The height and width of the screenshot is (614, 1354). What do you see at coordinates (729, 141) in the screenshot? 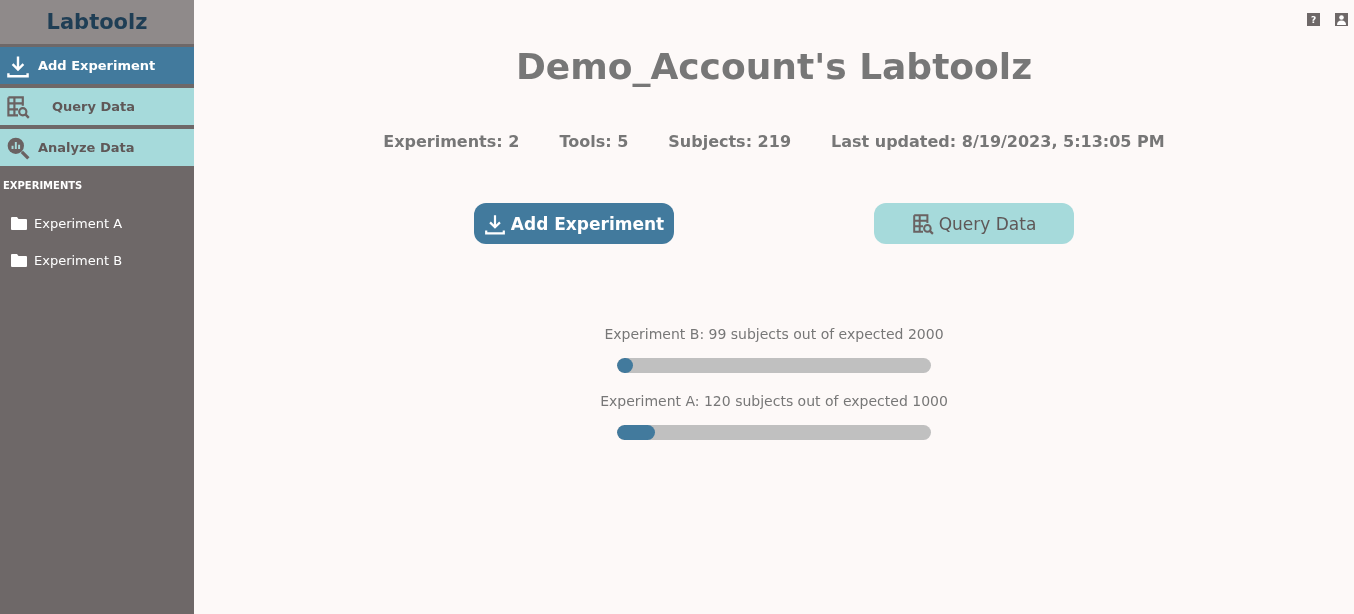
I see `stat-text: Subjects: 219` at bounding box center [729, 141].